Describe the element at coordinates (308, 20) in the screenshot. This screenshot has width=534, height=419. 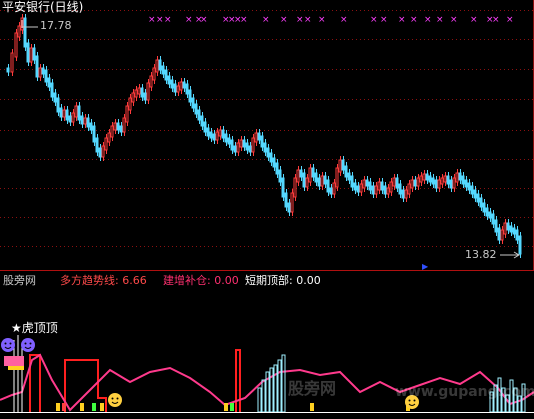
I see `signal-marker-13: ×` at that location.